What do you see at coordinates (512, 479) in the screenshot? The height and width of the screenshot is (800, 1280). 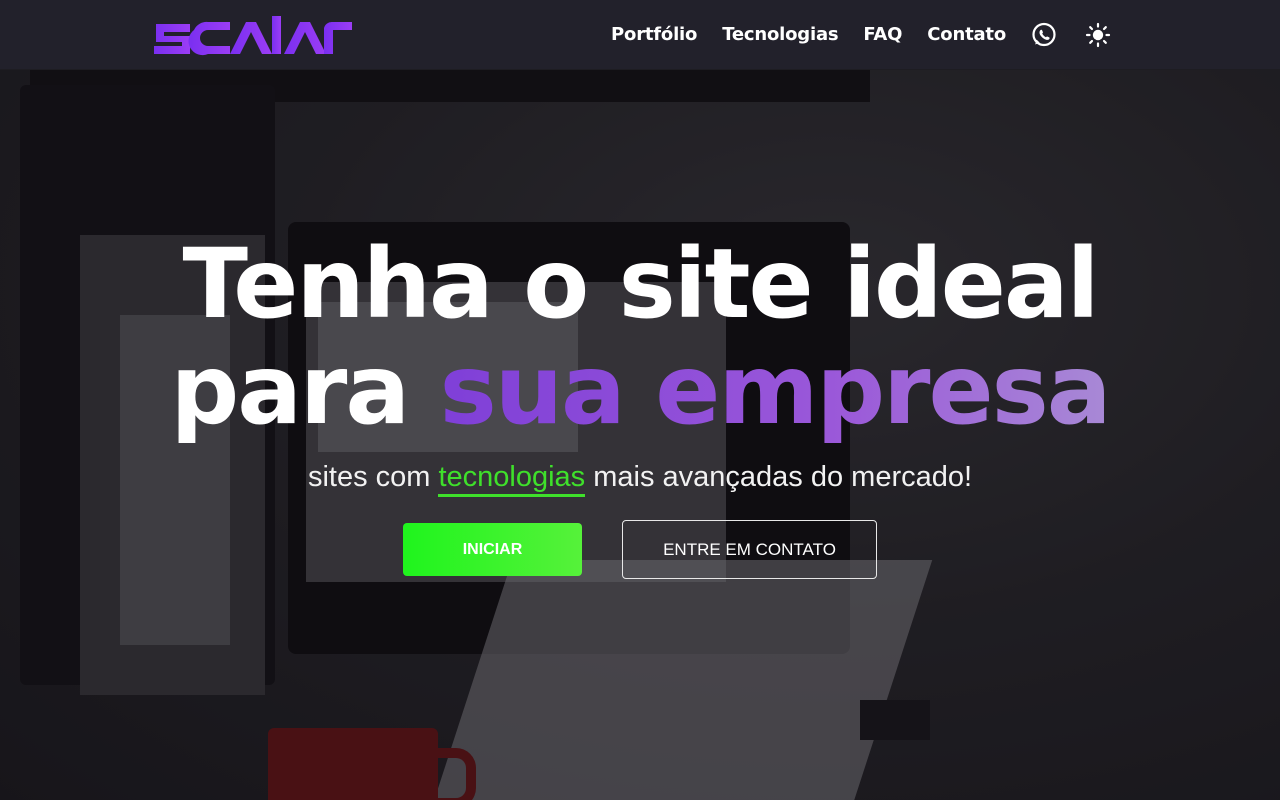 I see `subtitle-highlight: tecnologias` at bounding box center [512, 479].